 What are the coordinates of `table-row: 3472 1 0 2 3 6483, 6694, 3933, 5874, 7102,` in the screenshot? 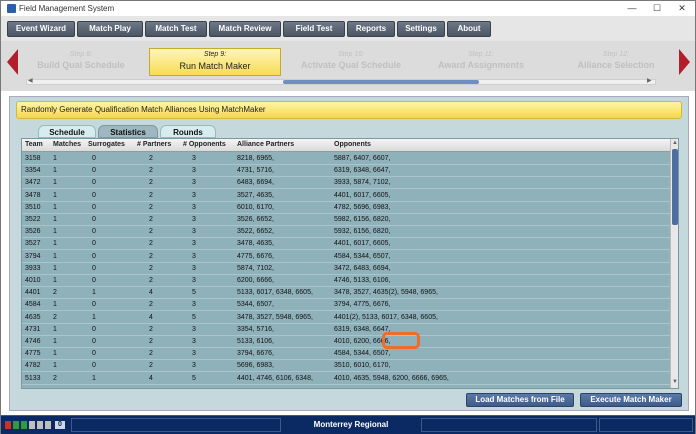 It's located at (346, 183).